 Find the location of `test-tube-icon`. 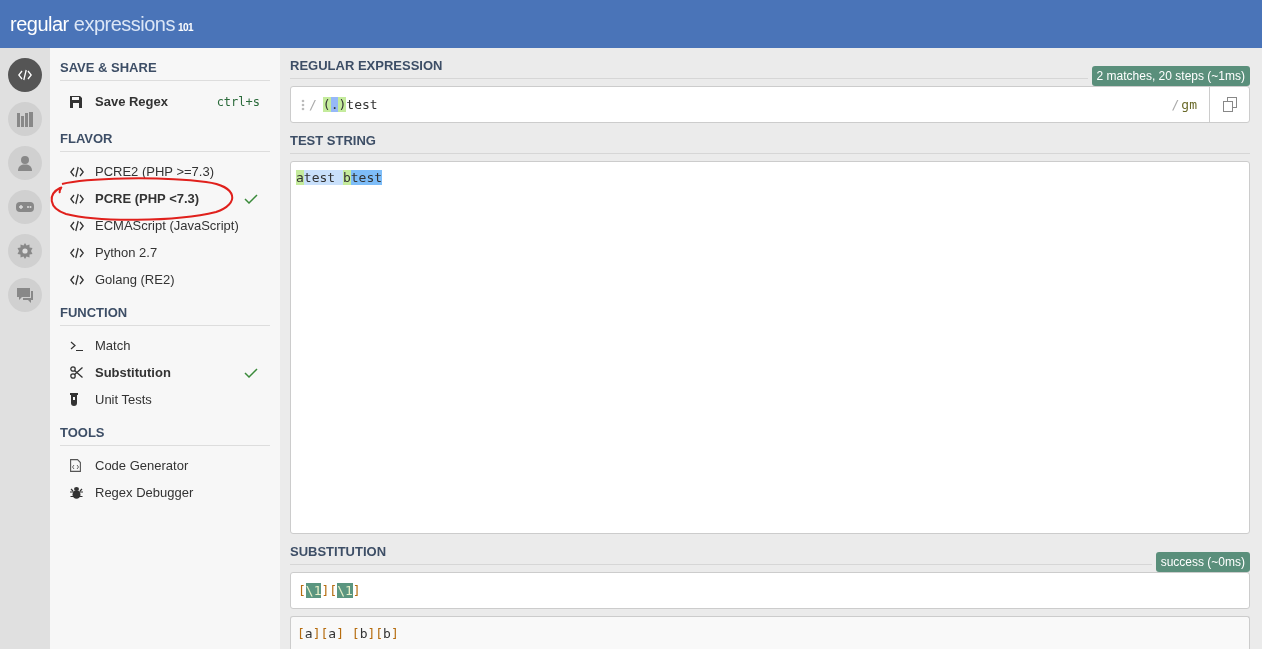

test-tube-icon is located at coordinates (74, 399).